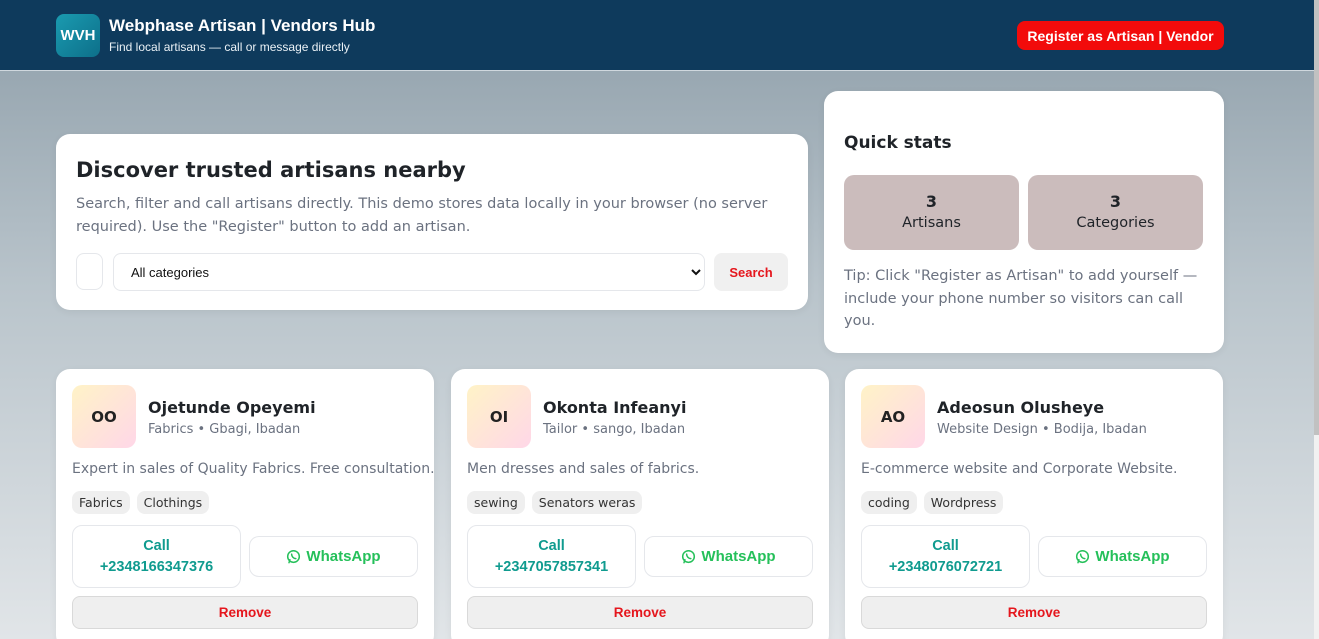 The height and width of the screenshot is (639, 1319). I want to click on artisan-name: Adeosun Olusheye, so click(1021, 407).